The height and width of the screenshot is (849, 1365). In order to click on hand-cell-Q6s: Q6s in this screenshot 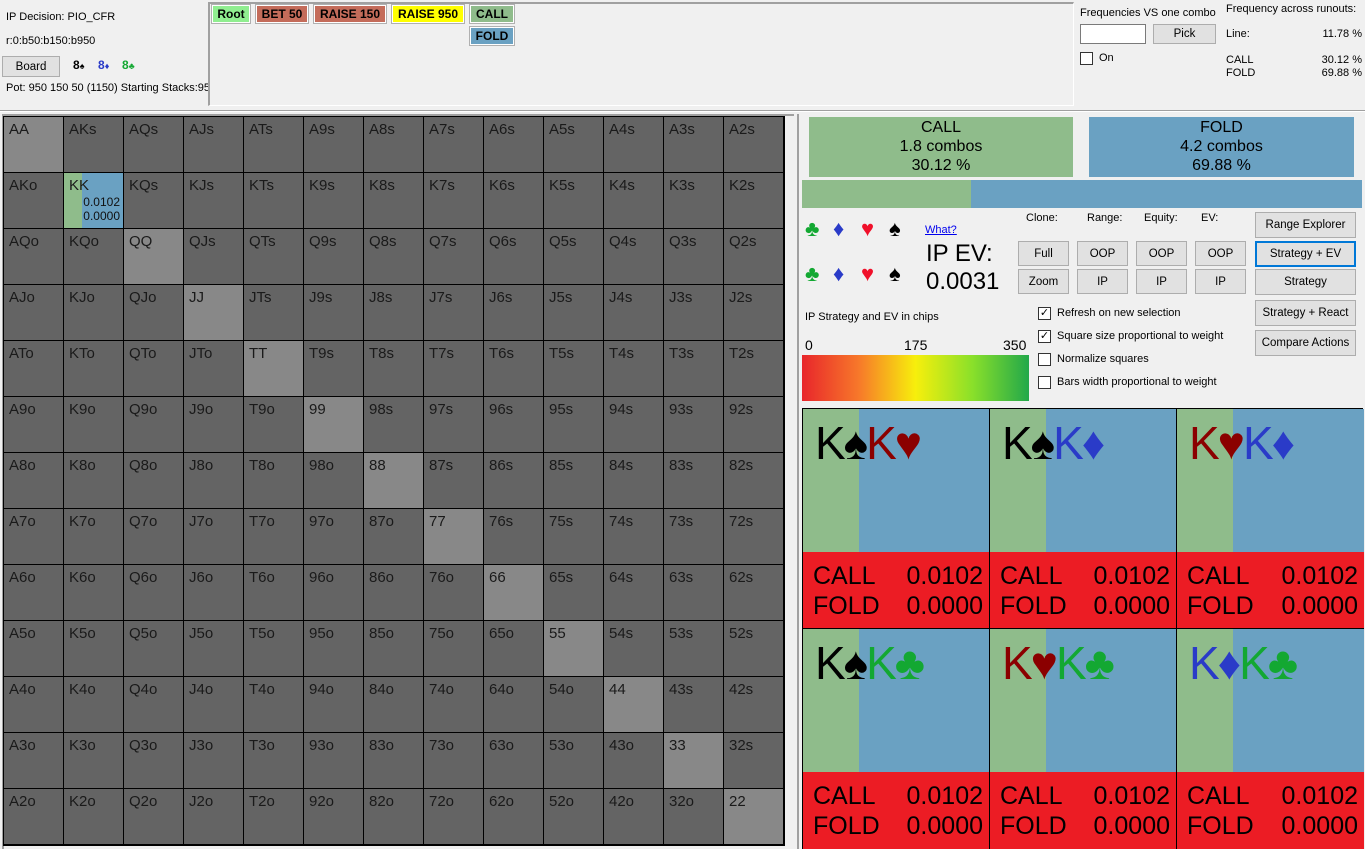, I will do `click(514, 257)`.